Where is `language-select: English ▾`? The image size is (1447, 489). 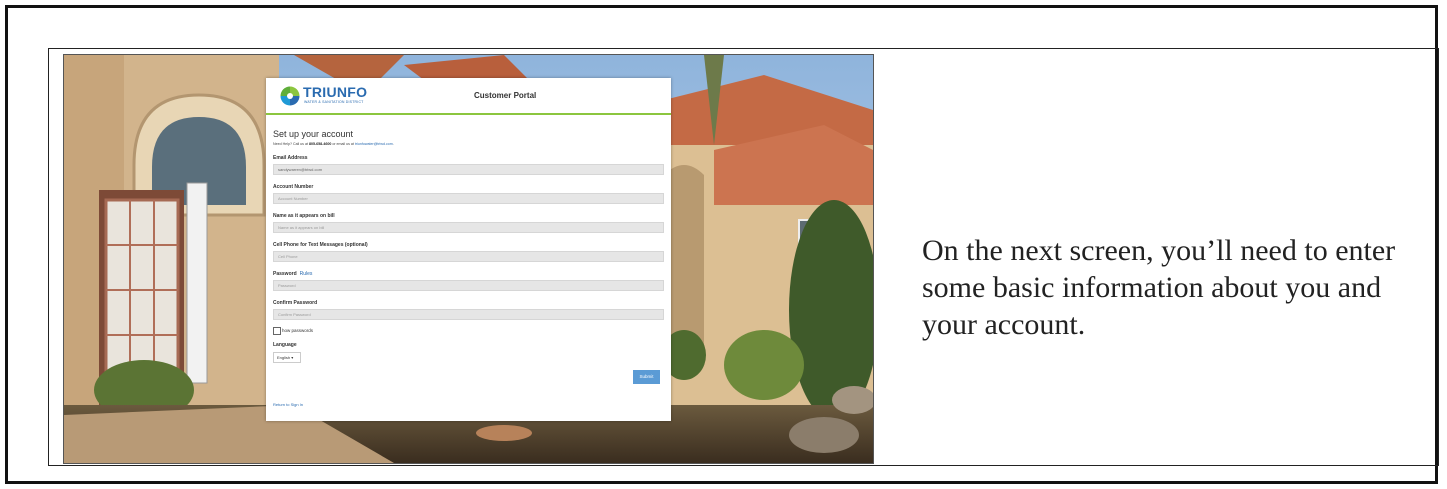 language-select: English ▾ is located at coordinates (287, 357).